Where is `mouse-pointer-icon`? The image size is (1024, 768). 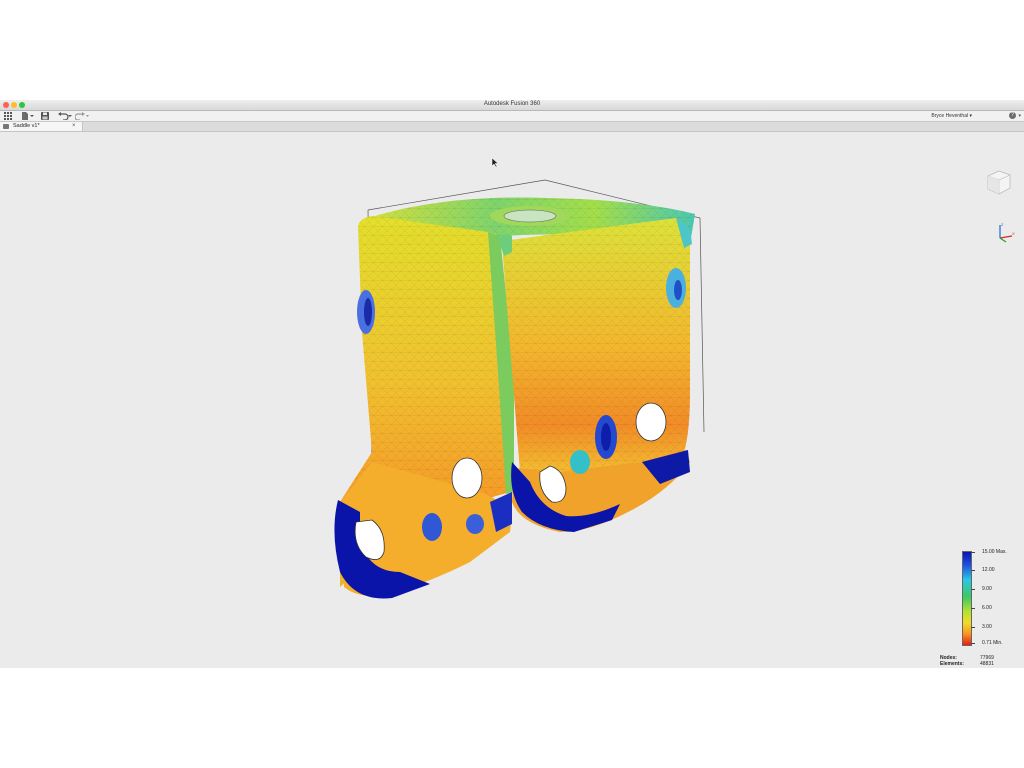
mouse-pointer-icon is located at coordinates (495, 163).